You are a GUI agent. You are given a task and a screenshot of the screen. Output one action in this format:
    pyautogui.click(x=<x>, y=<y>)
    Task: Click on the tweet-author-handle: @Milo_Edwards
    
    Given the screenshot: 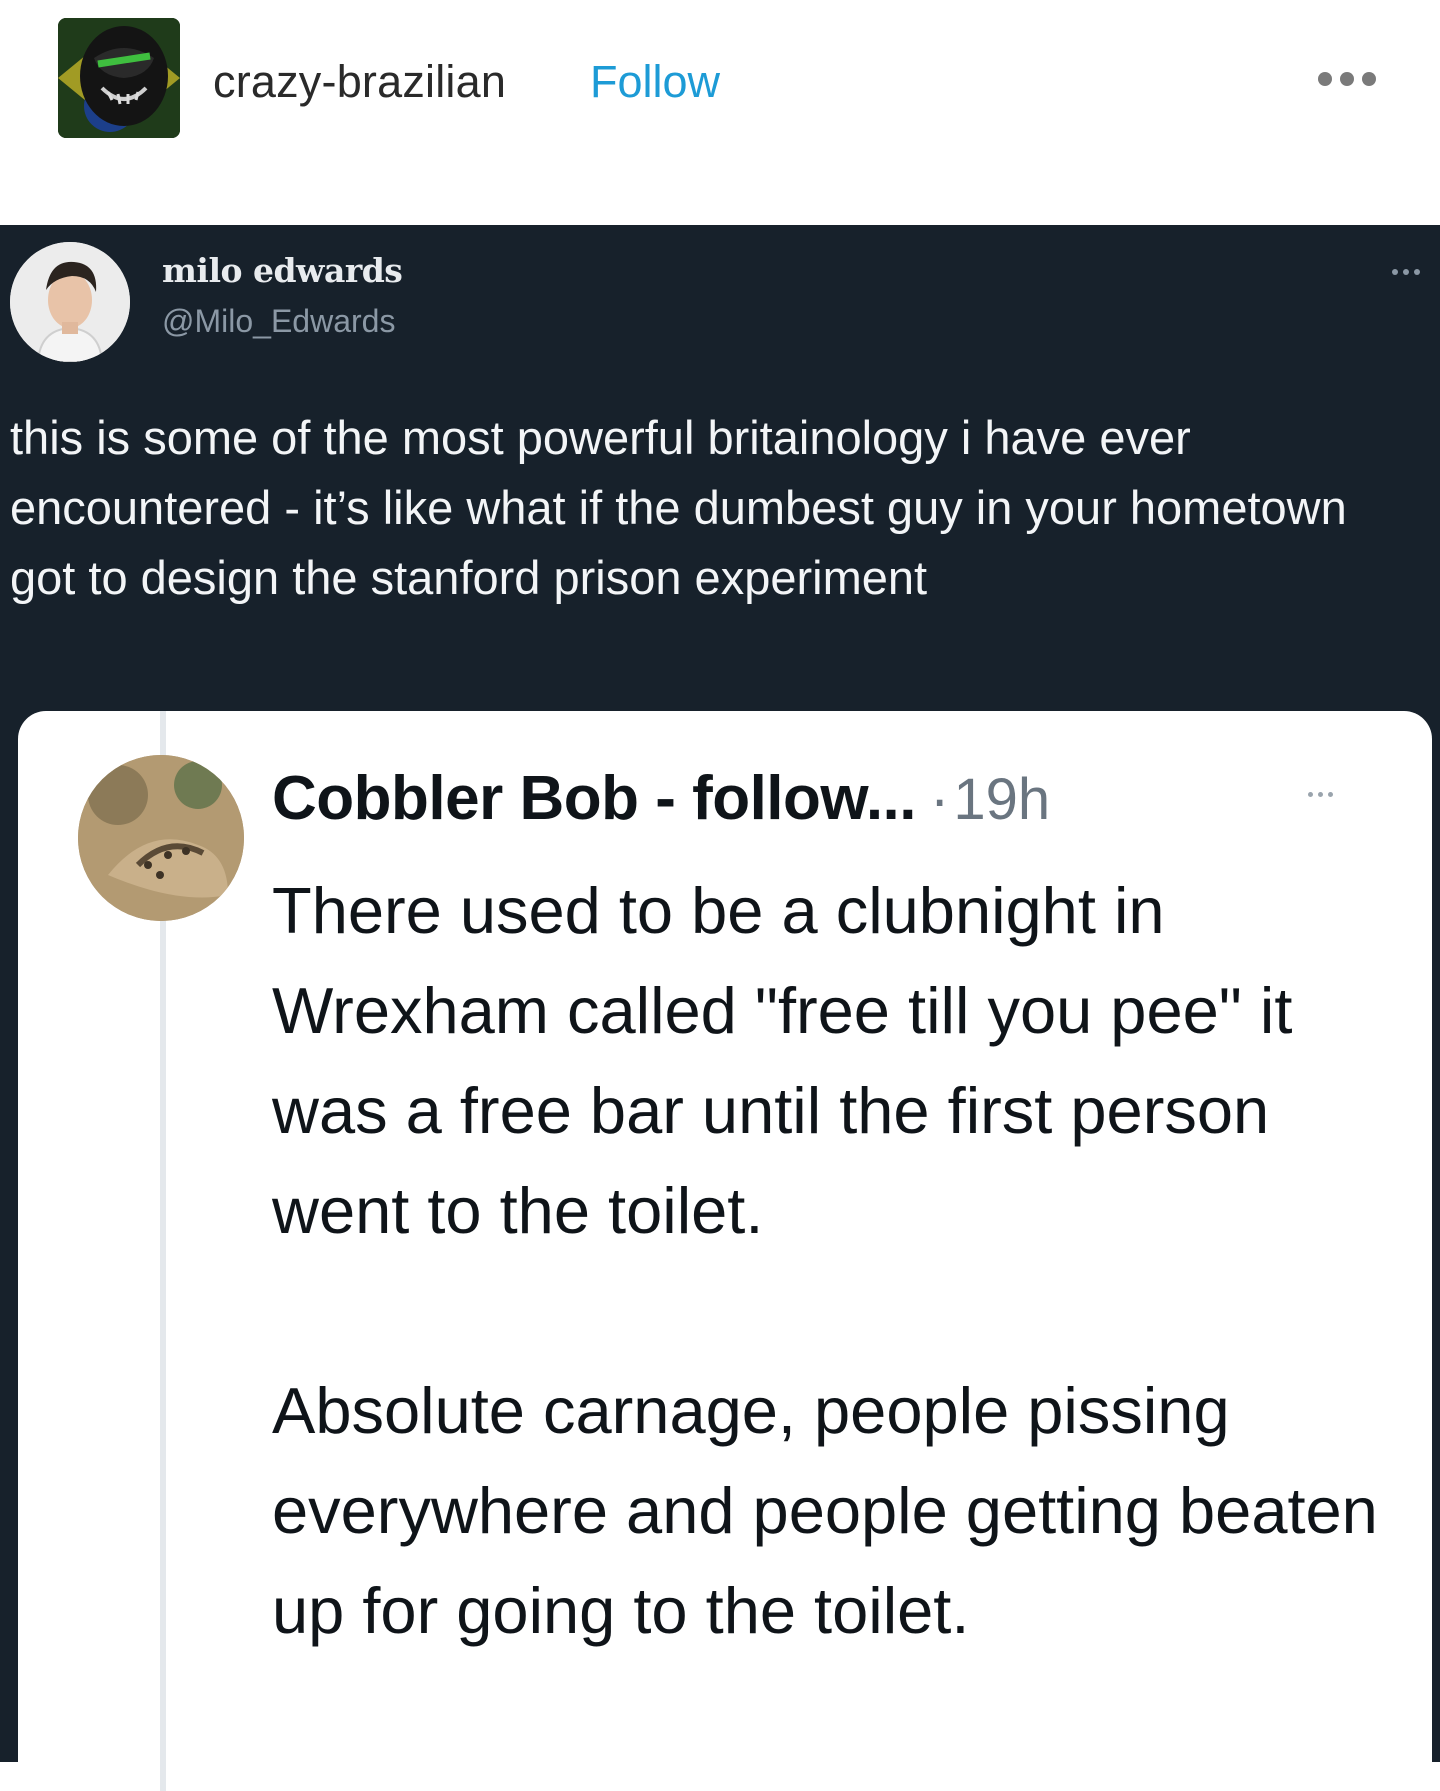 What is the action you would take?
    pyautogui.click(x=279, y=321)
    